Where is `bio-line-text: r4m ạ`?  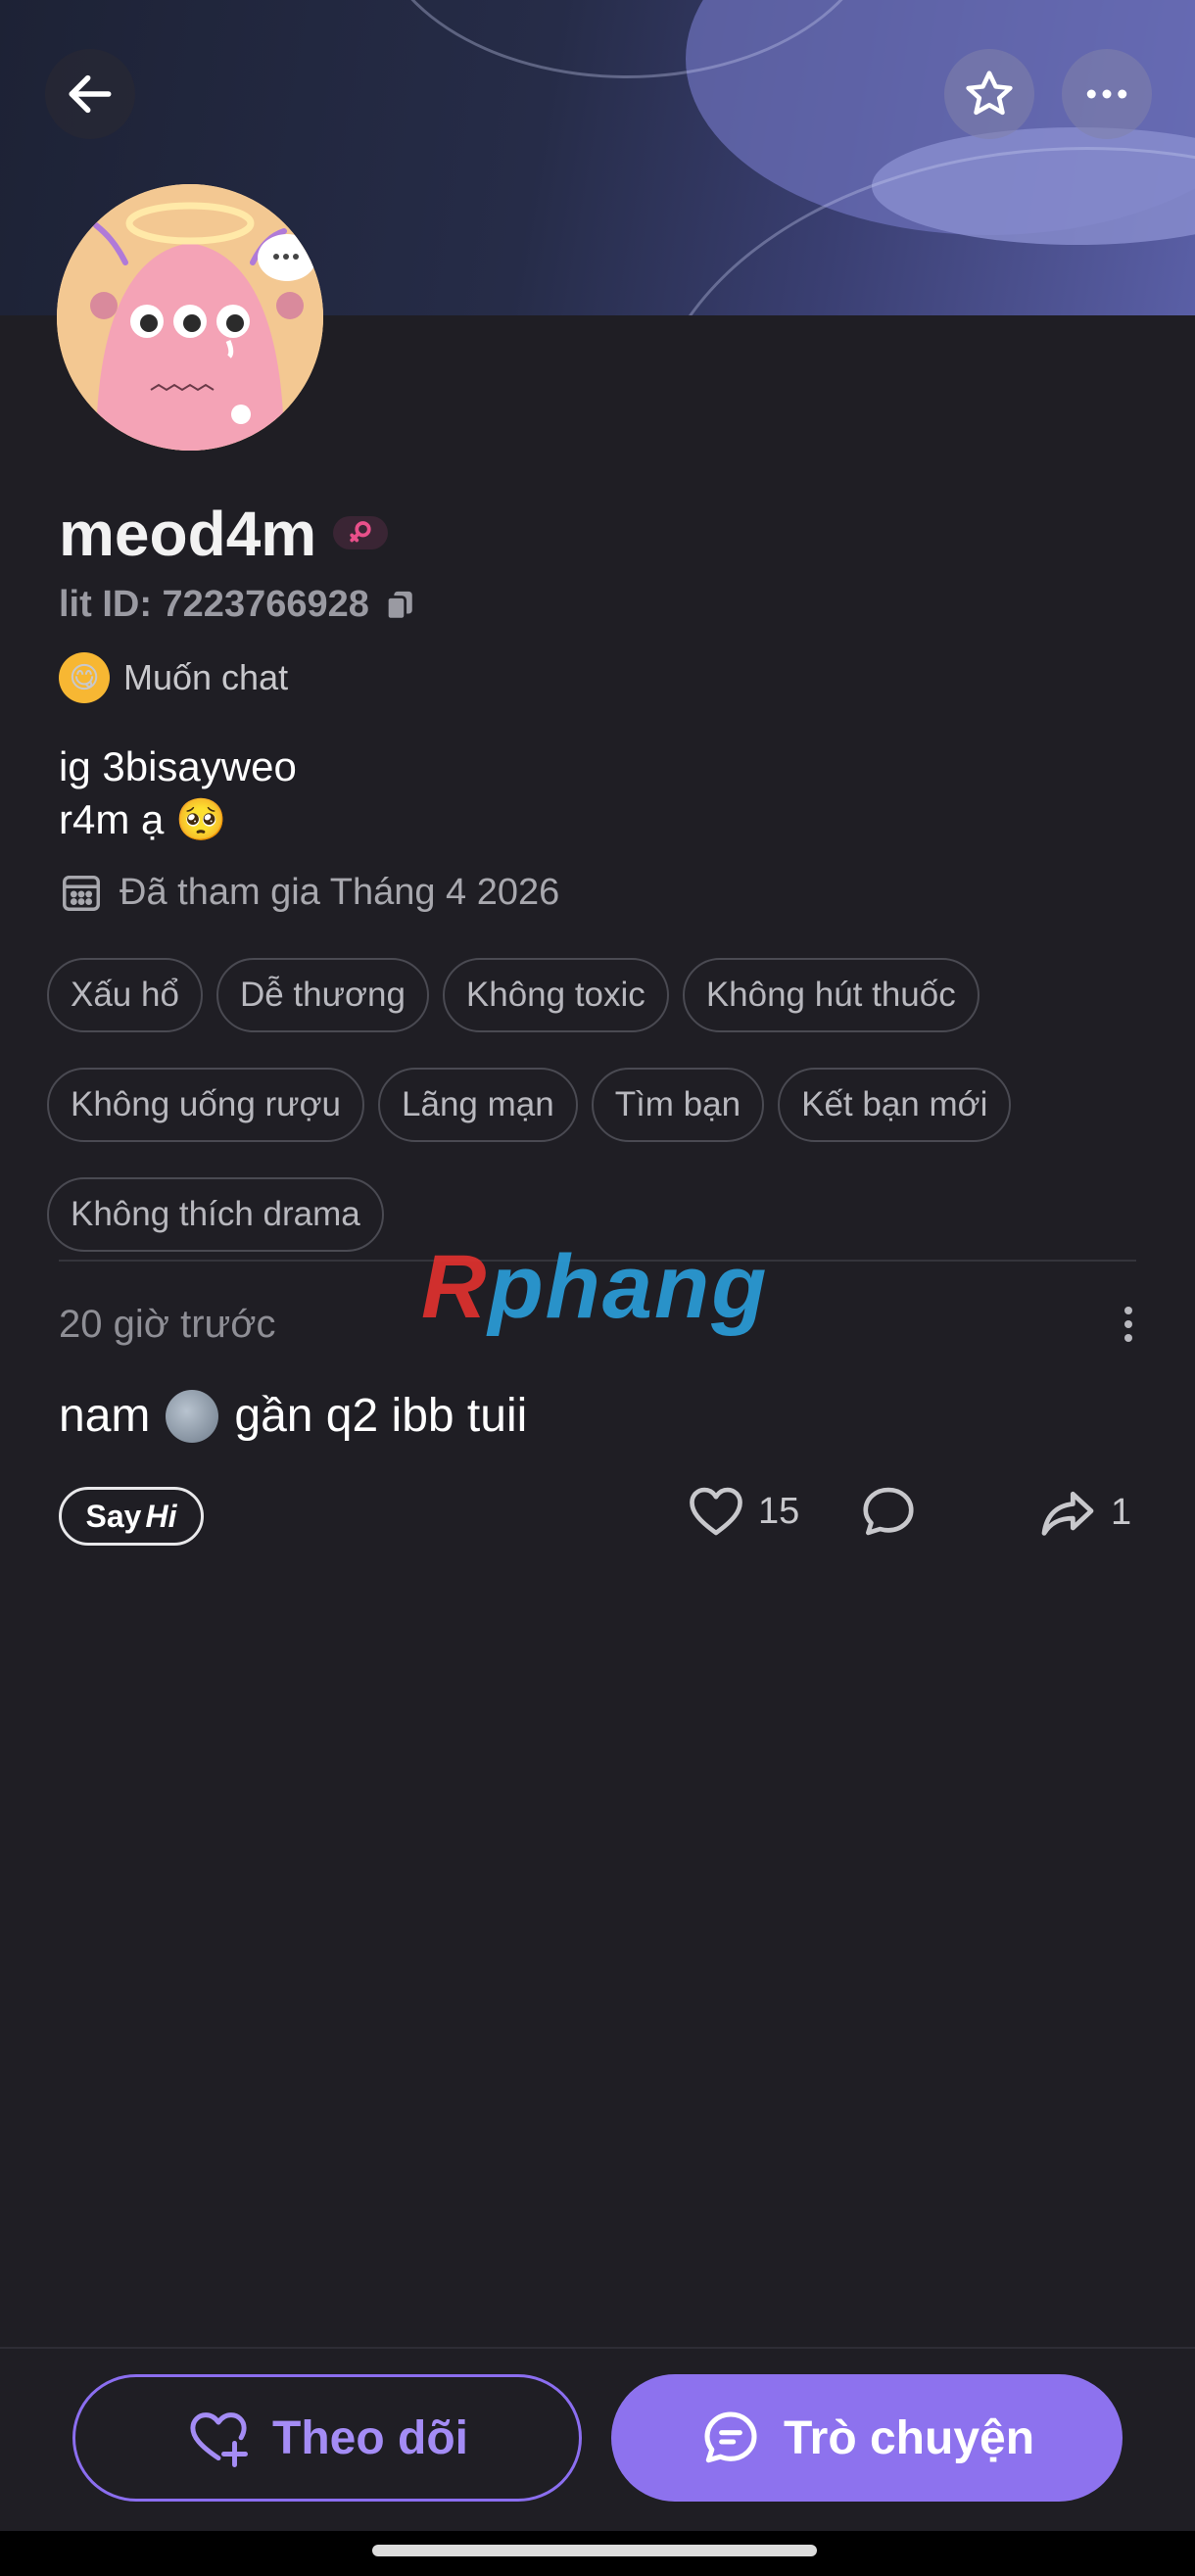 bio-line-text: r4m ạ is located at coordinates (112, 819).